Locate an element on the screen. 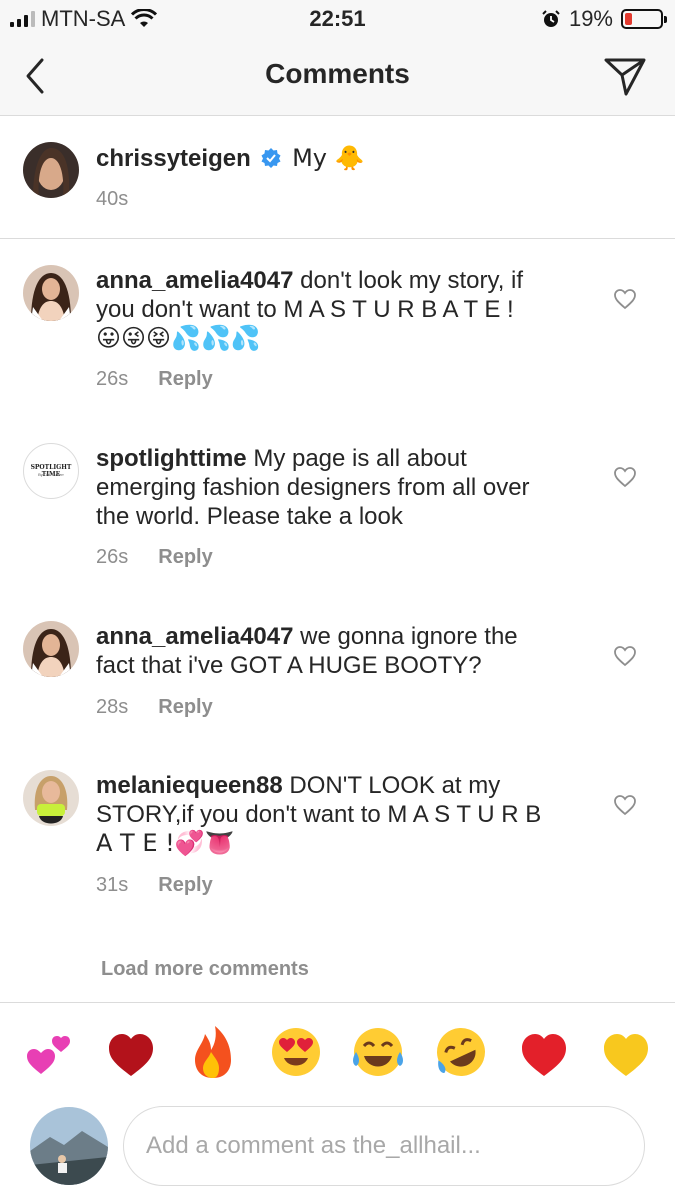  current-user-avatar is located at coordinates (69, 1146).